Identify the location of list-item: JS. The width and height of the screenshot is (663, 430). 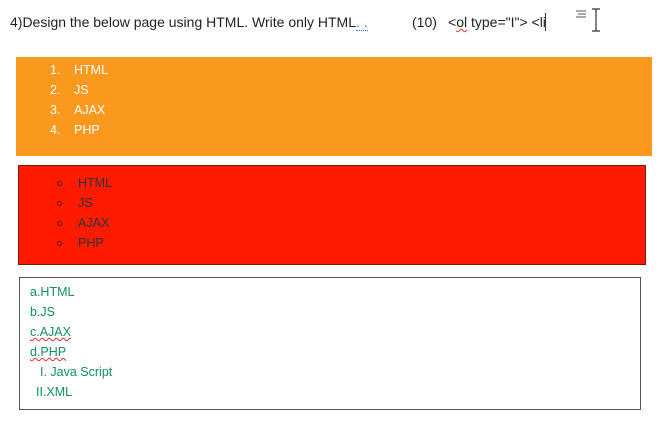
(84, 203).